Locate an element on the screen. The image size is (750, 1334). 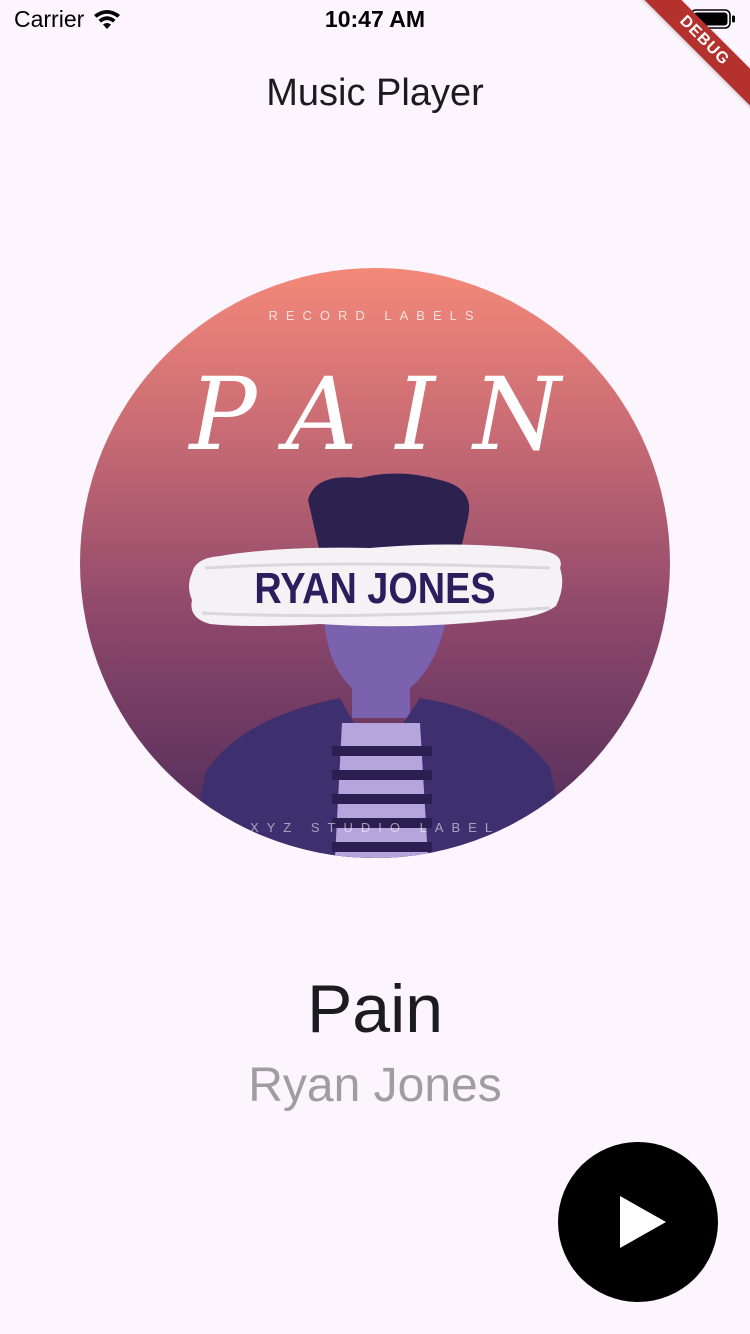
album-top-label: RECORD LABELS is located at coordinates (375, 315).